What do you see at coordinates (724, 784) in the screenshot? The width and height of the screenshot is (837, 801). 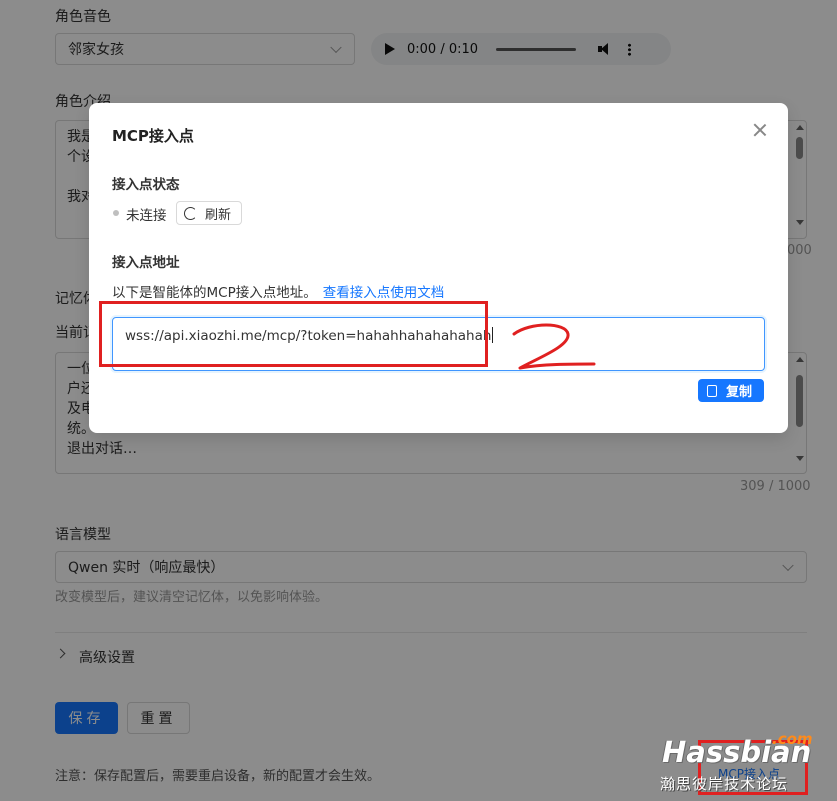 I see `watermark-subtitle: 瀚思彼岸技术论坛` at bounding box center [724, 784].